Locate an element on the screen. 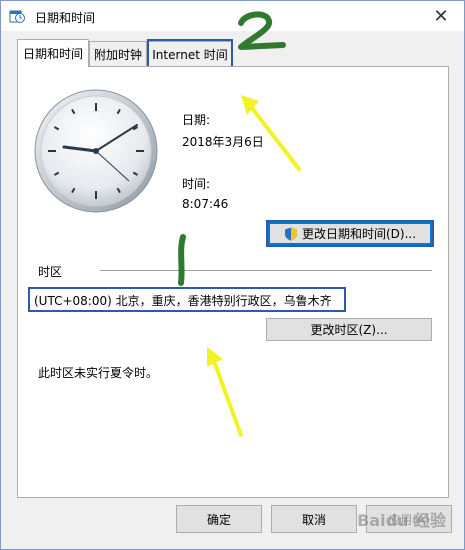  window-title: 日期和时间 is located at coordinates (65, 18).